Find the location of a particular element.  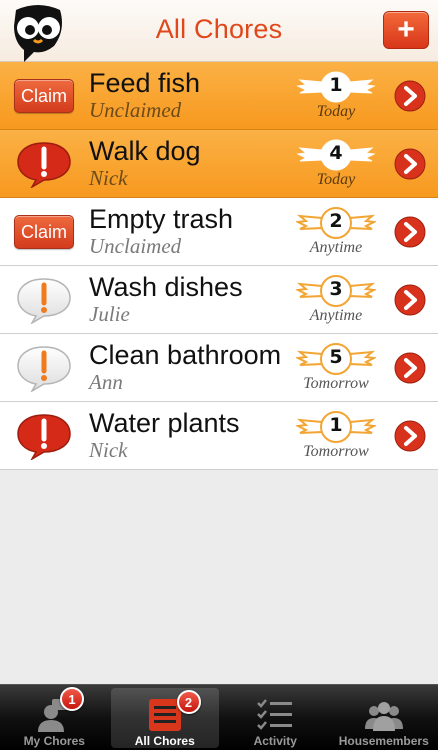

chore-name: Clean bathroom is located at coordinates (185, 355).